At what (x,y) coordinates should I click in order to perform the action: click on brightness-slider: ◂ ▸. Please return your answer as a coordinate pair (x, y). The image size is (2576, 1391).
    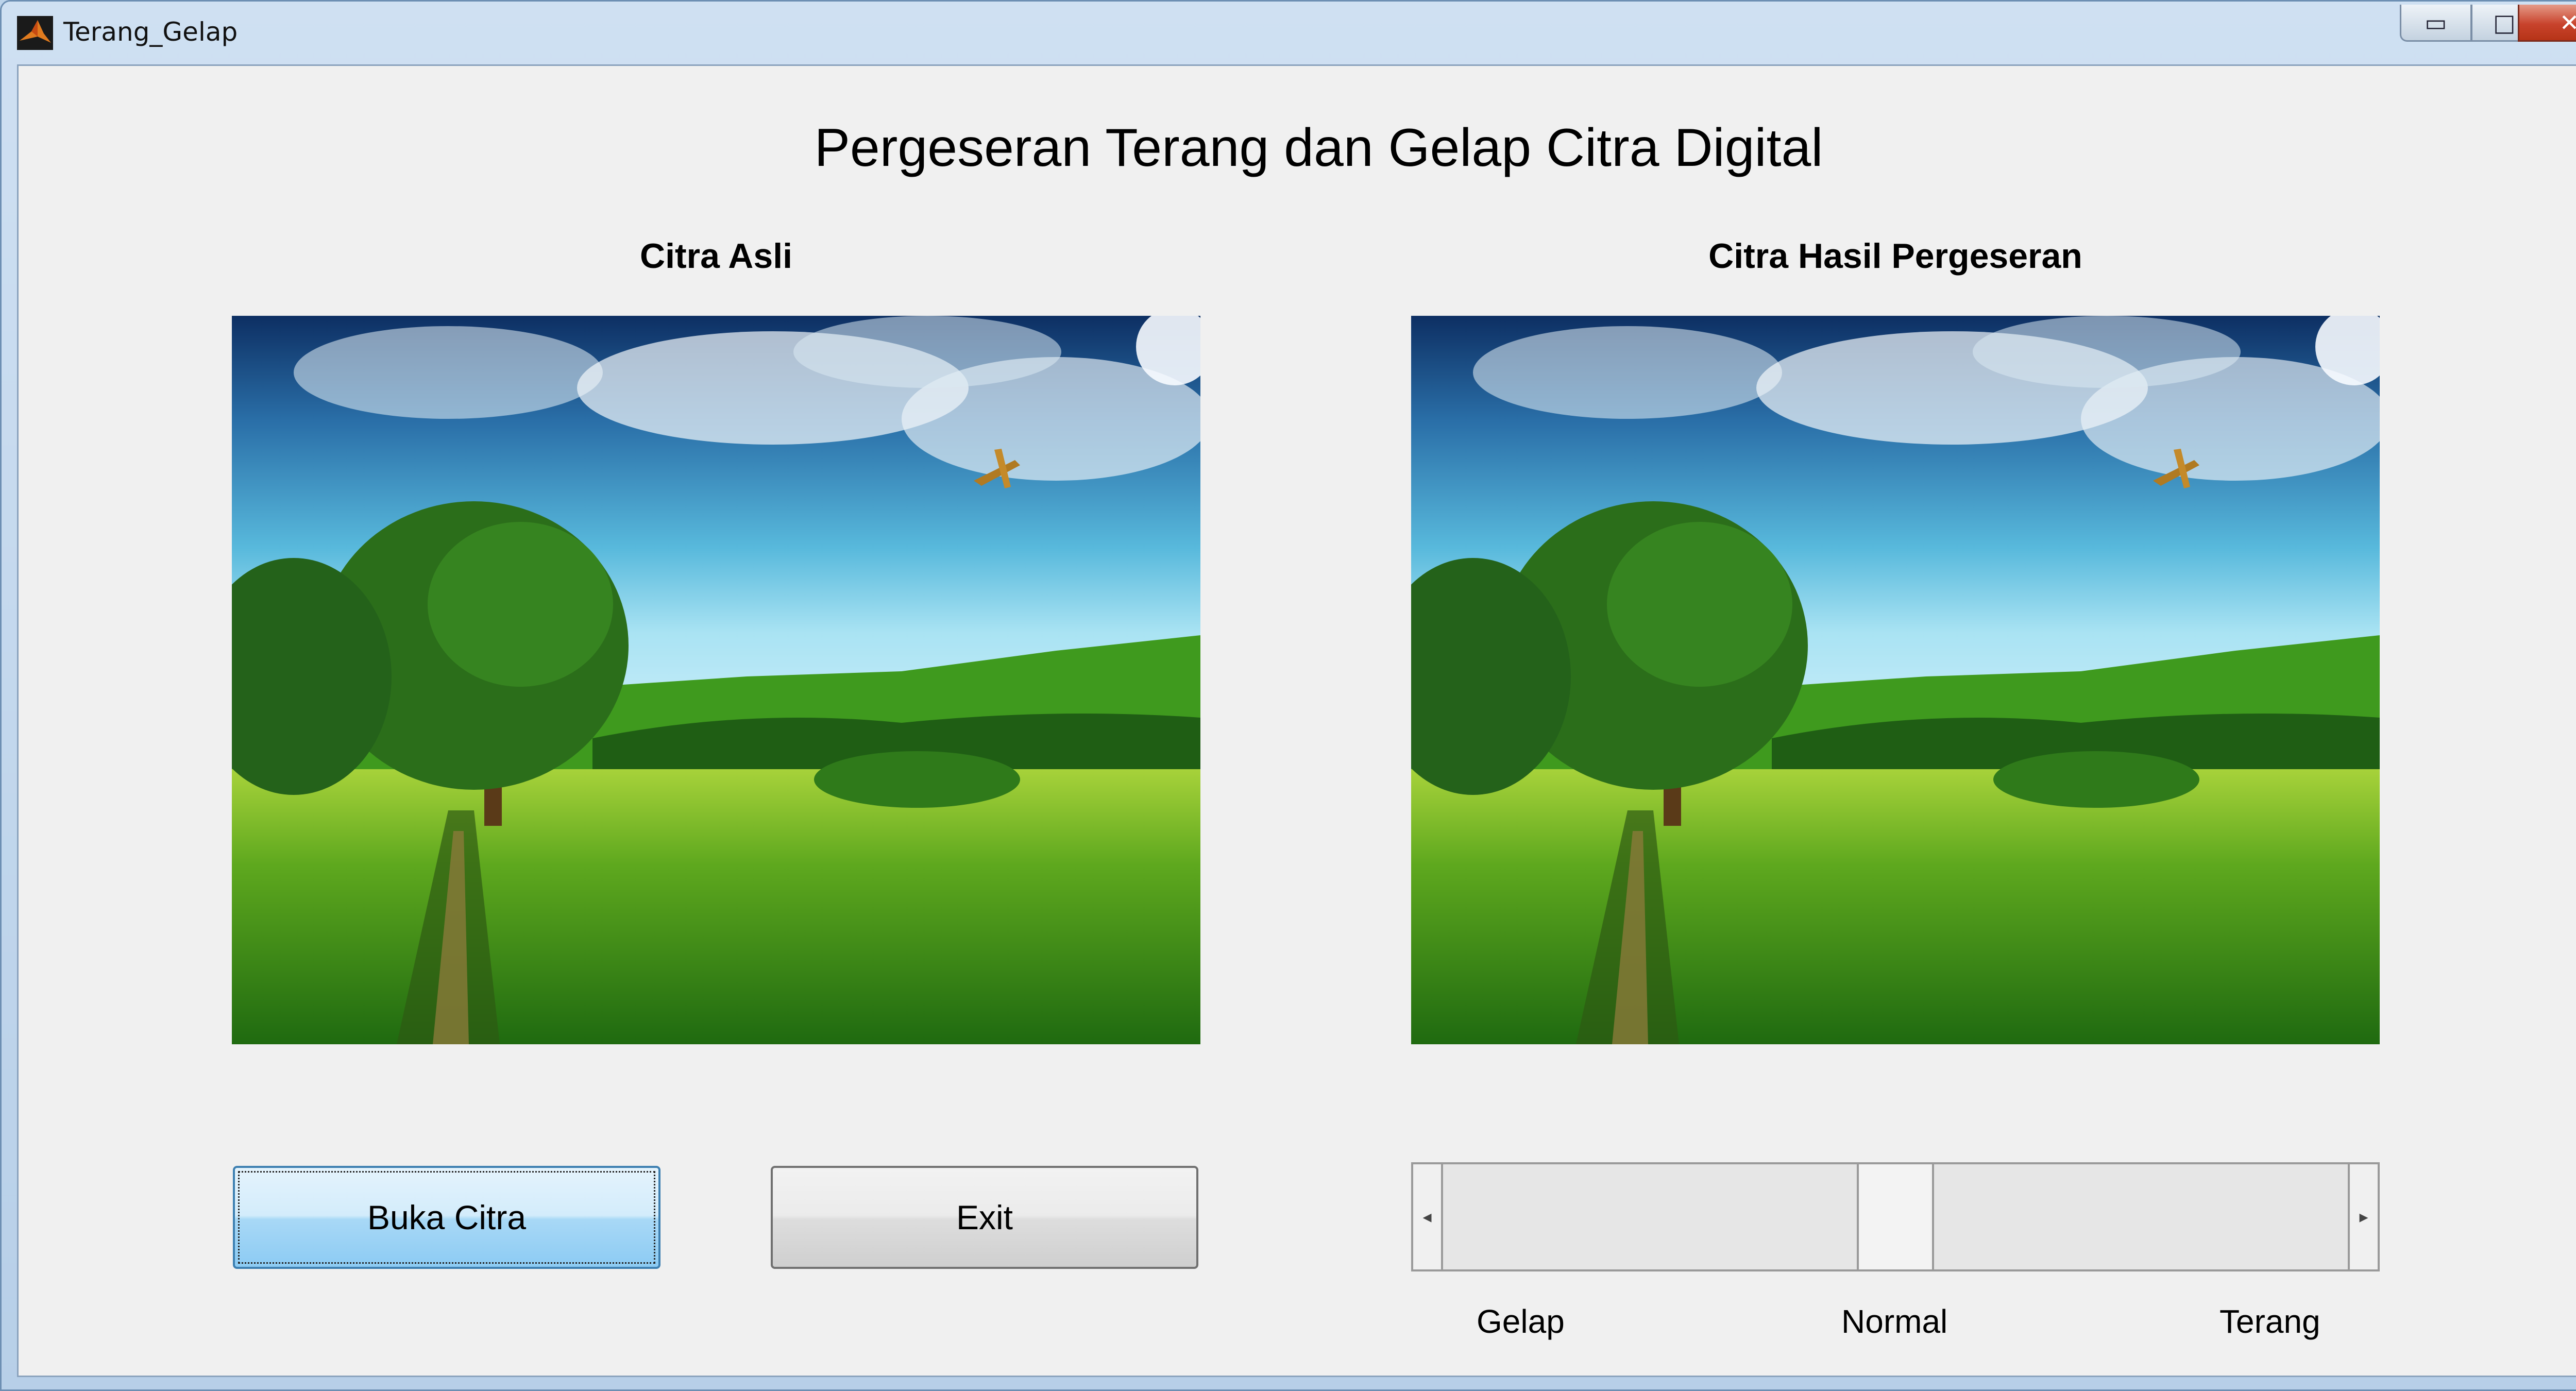
    Looking at the image, I should click on (1896, 1216).